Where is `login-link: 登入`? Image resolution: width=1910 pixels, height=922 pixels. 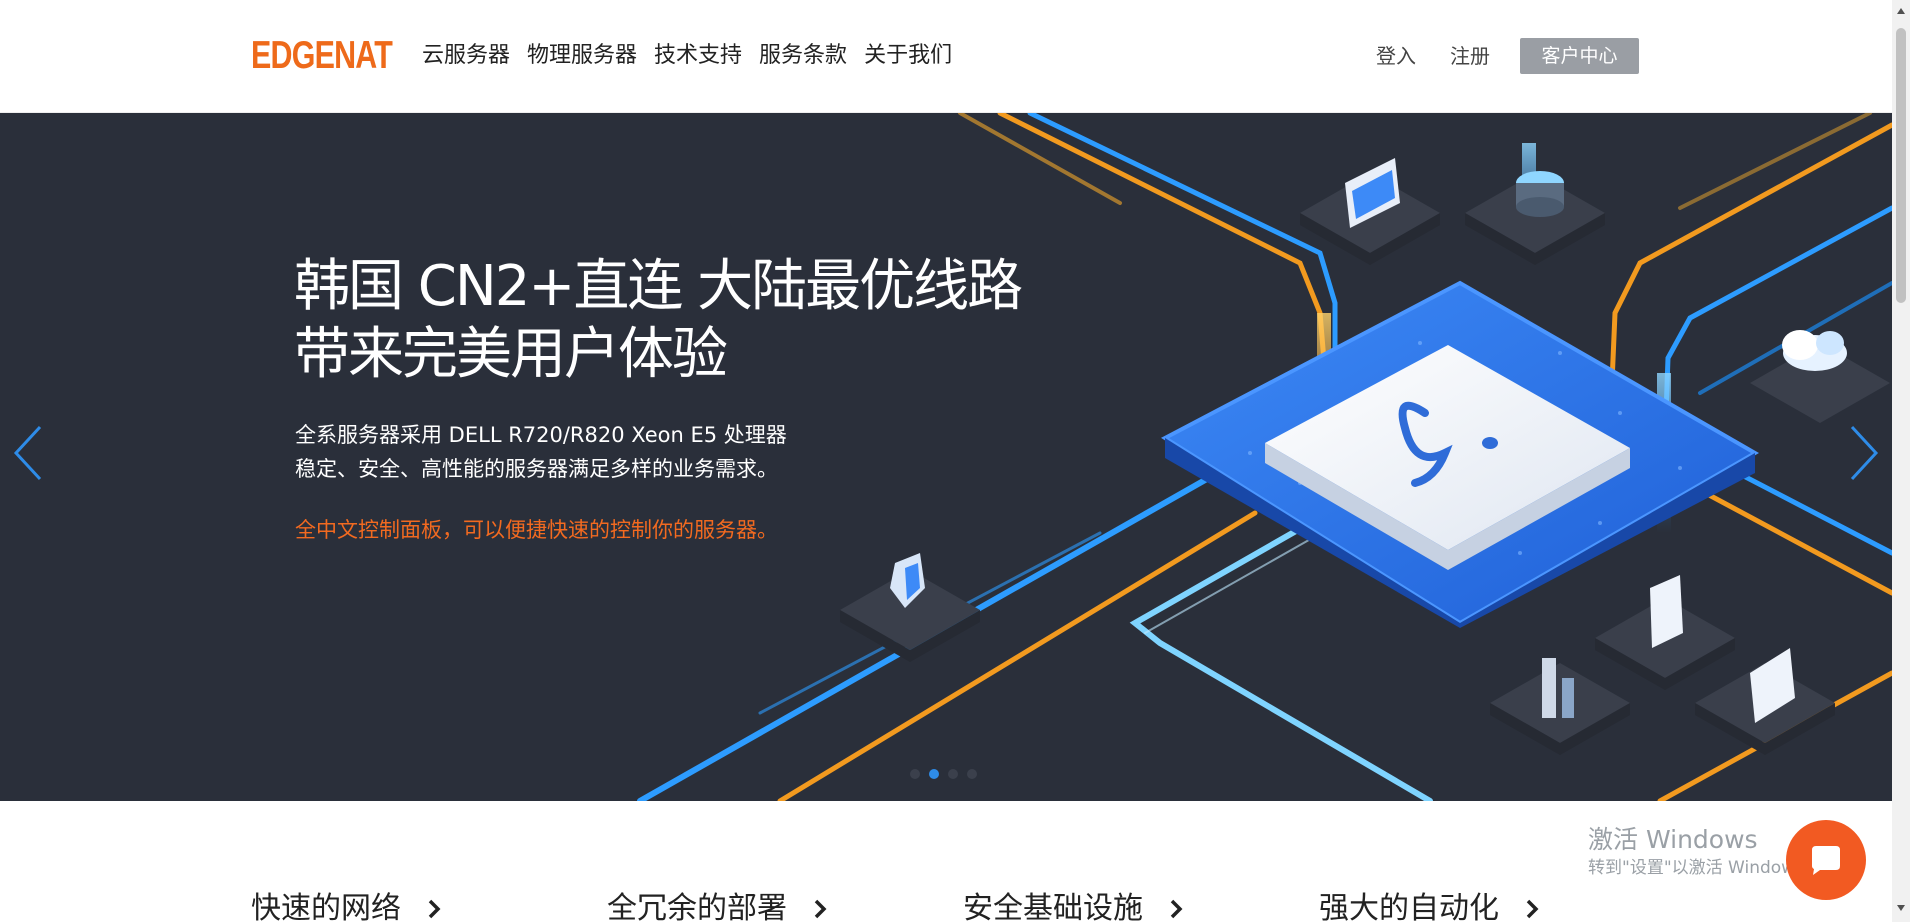
login-link: 登入 is located at coordinates (1396, 56).